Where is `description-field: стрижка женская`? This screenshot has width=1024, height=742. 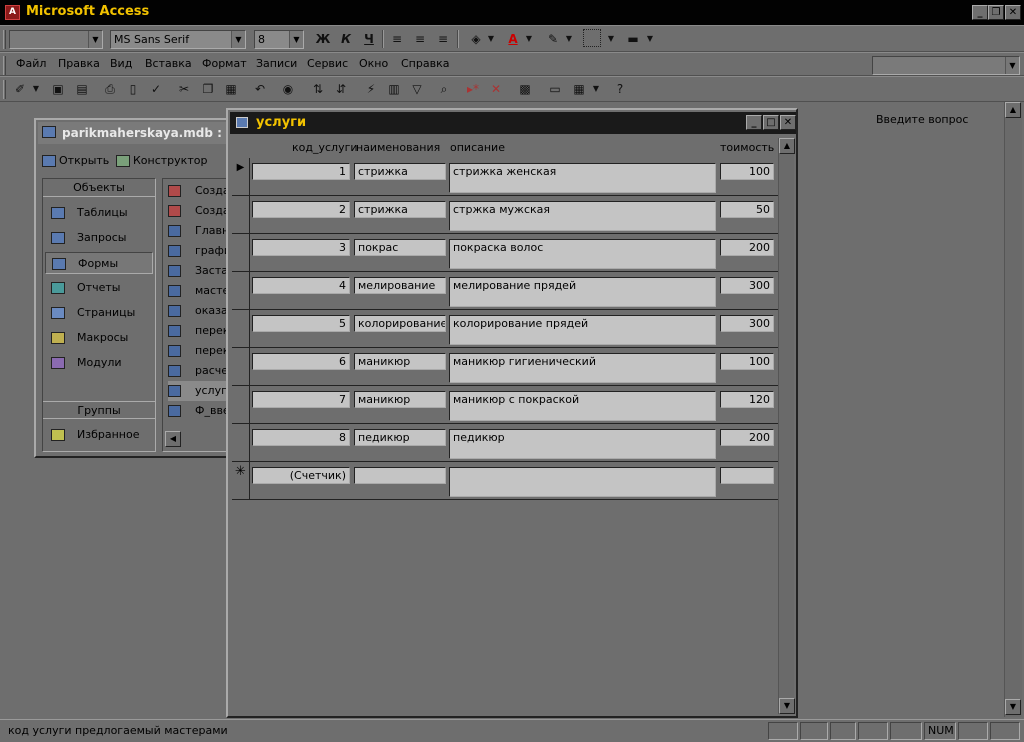 description-field: стрижка женская is located at coordinates (582, 178).